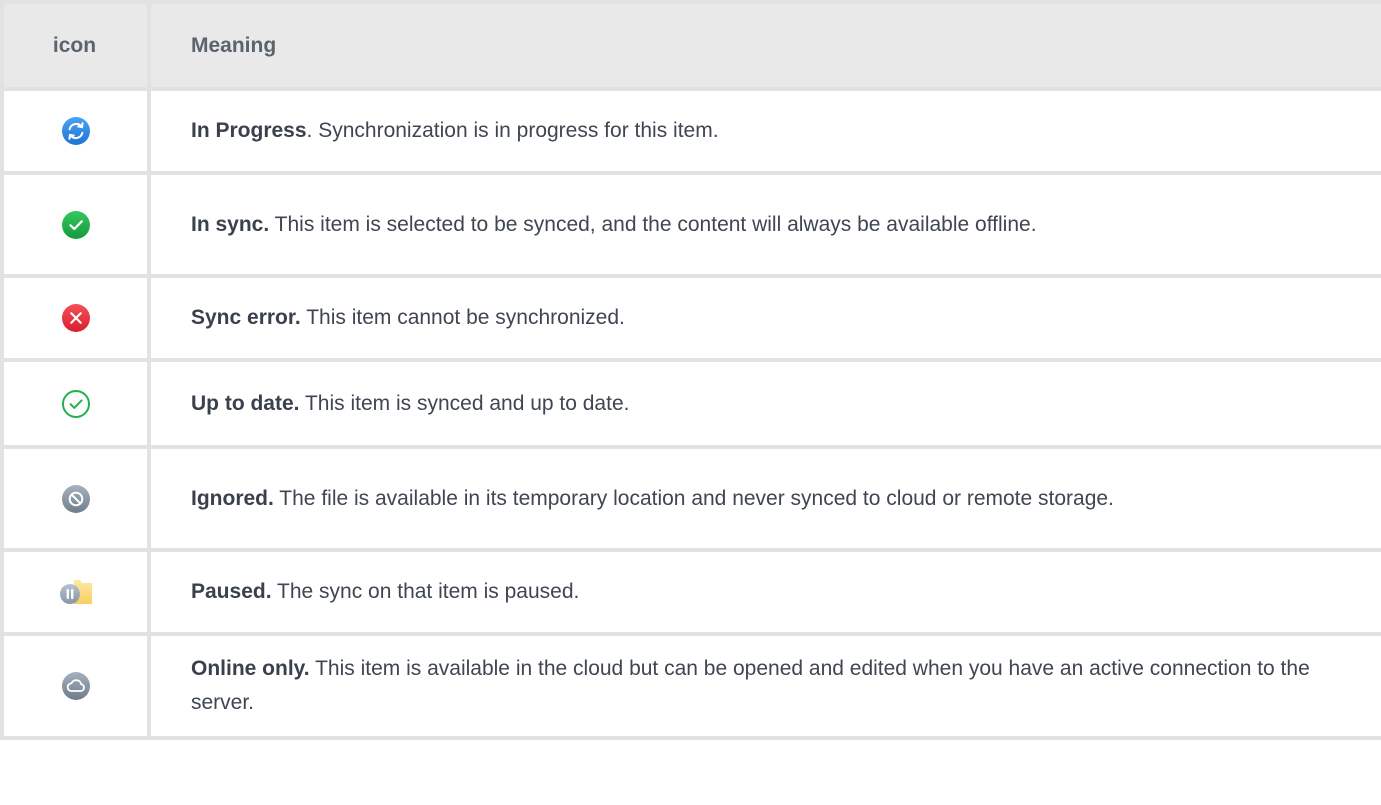 The height and width of the screenshot is (805, 1381). I want to click on icon-column-header: icon, so click(75, 45).